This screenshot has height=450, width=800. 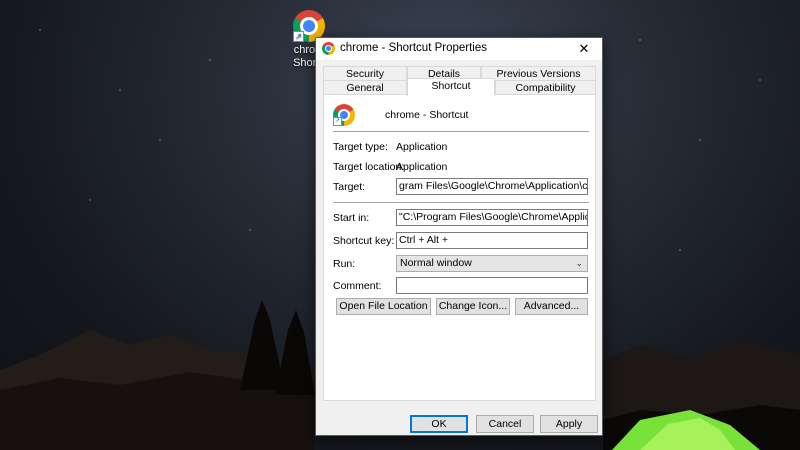 What do you see at coordinates (344, 115) in the screenshot?
I see `chrome-icon: ↗` at bounding box center [344, 115].